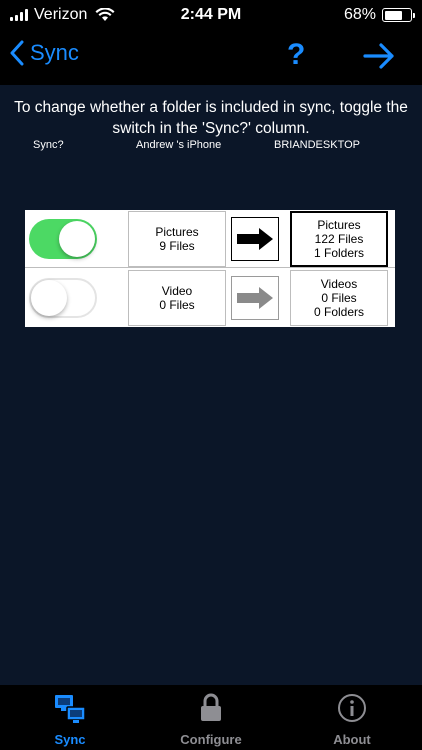 The image size is (422, 750). I want to click on desktop-folder-cell: Videos 0 Files 0 Folders, so click(339, 298).